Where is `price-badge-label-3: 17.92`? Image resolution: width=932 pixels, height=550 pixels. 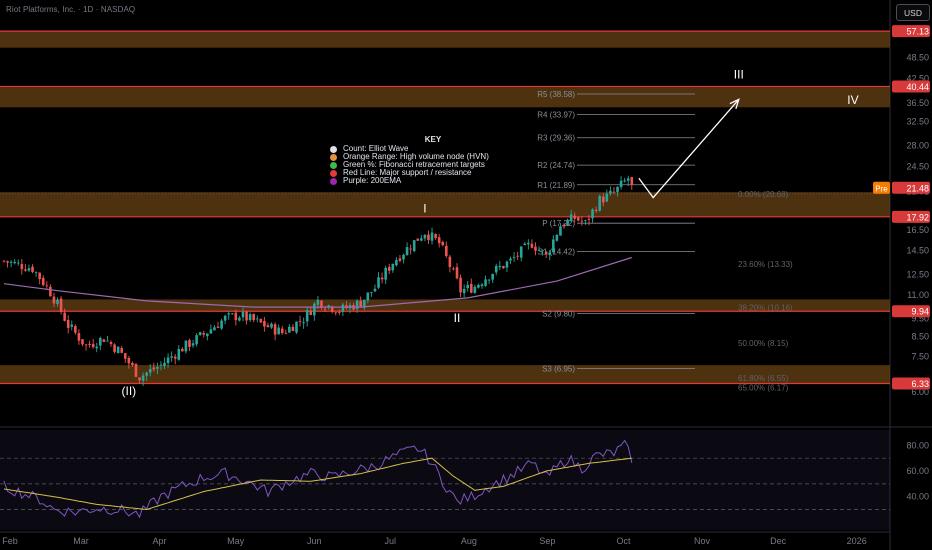
price-badge-label-3: 17.92 is located at coordinates (917, 217).